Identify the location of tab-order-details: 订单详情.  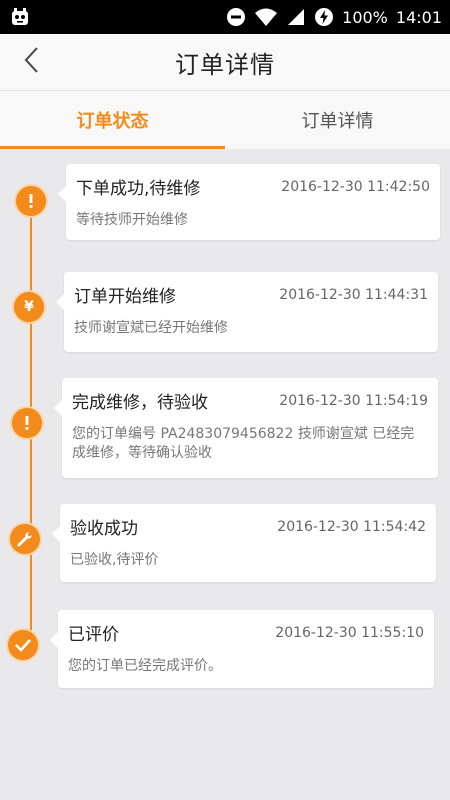
(337, 120).